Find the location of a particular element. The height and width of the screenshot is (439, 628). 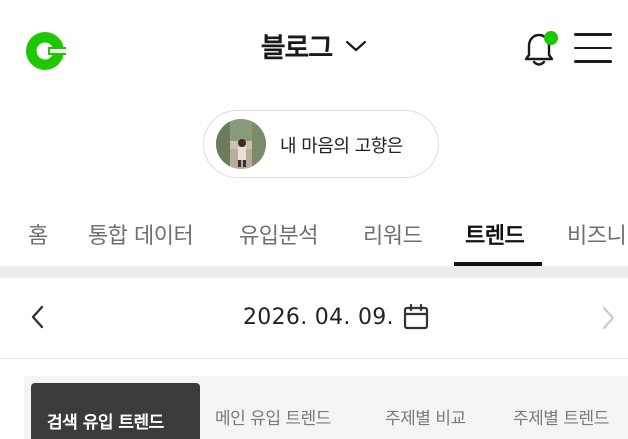

avatar is located at coordinates (241, 144).